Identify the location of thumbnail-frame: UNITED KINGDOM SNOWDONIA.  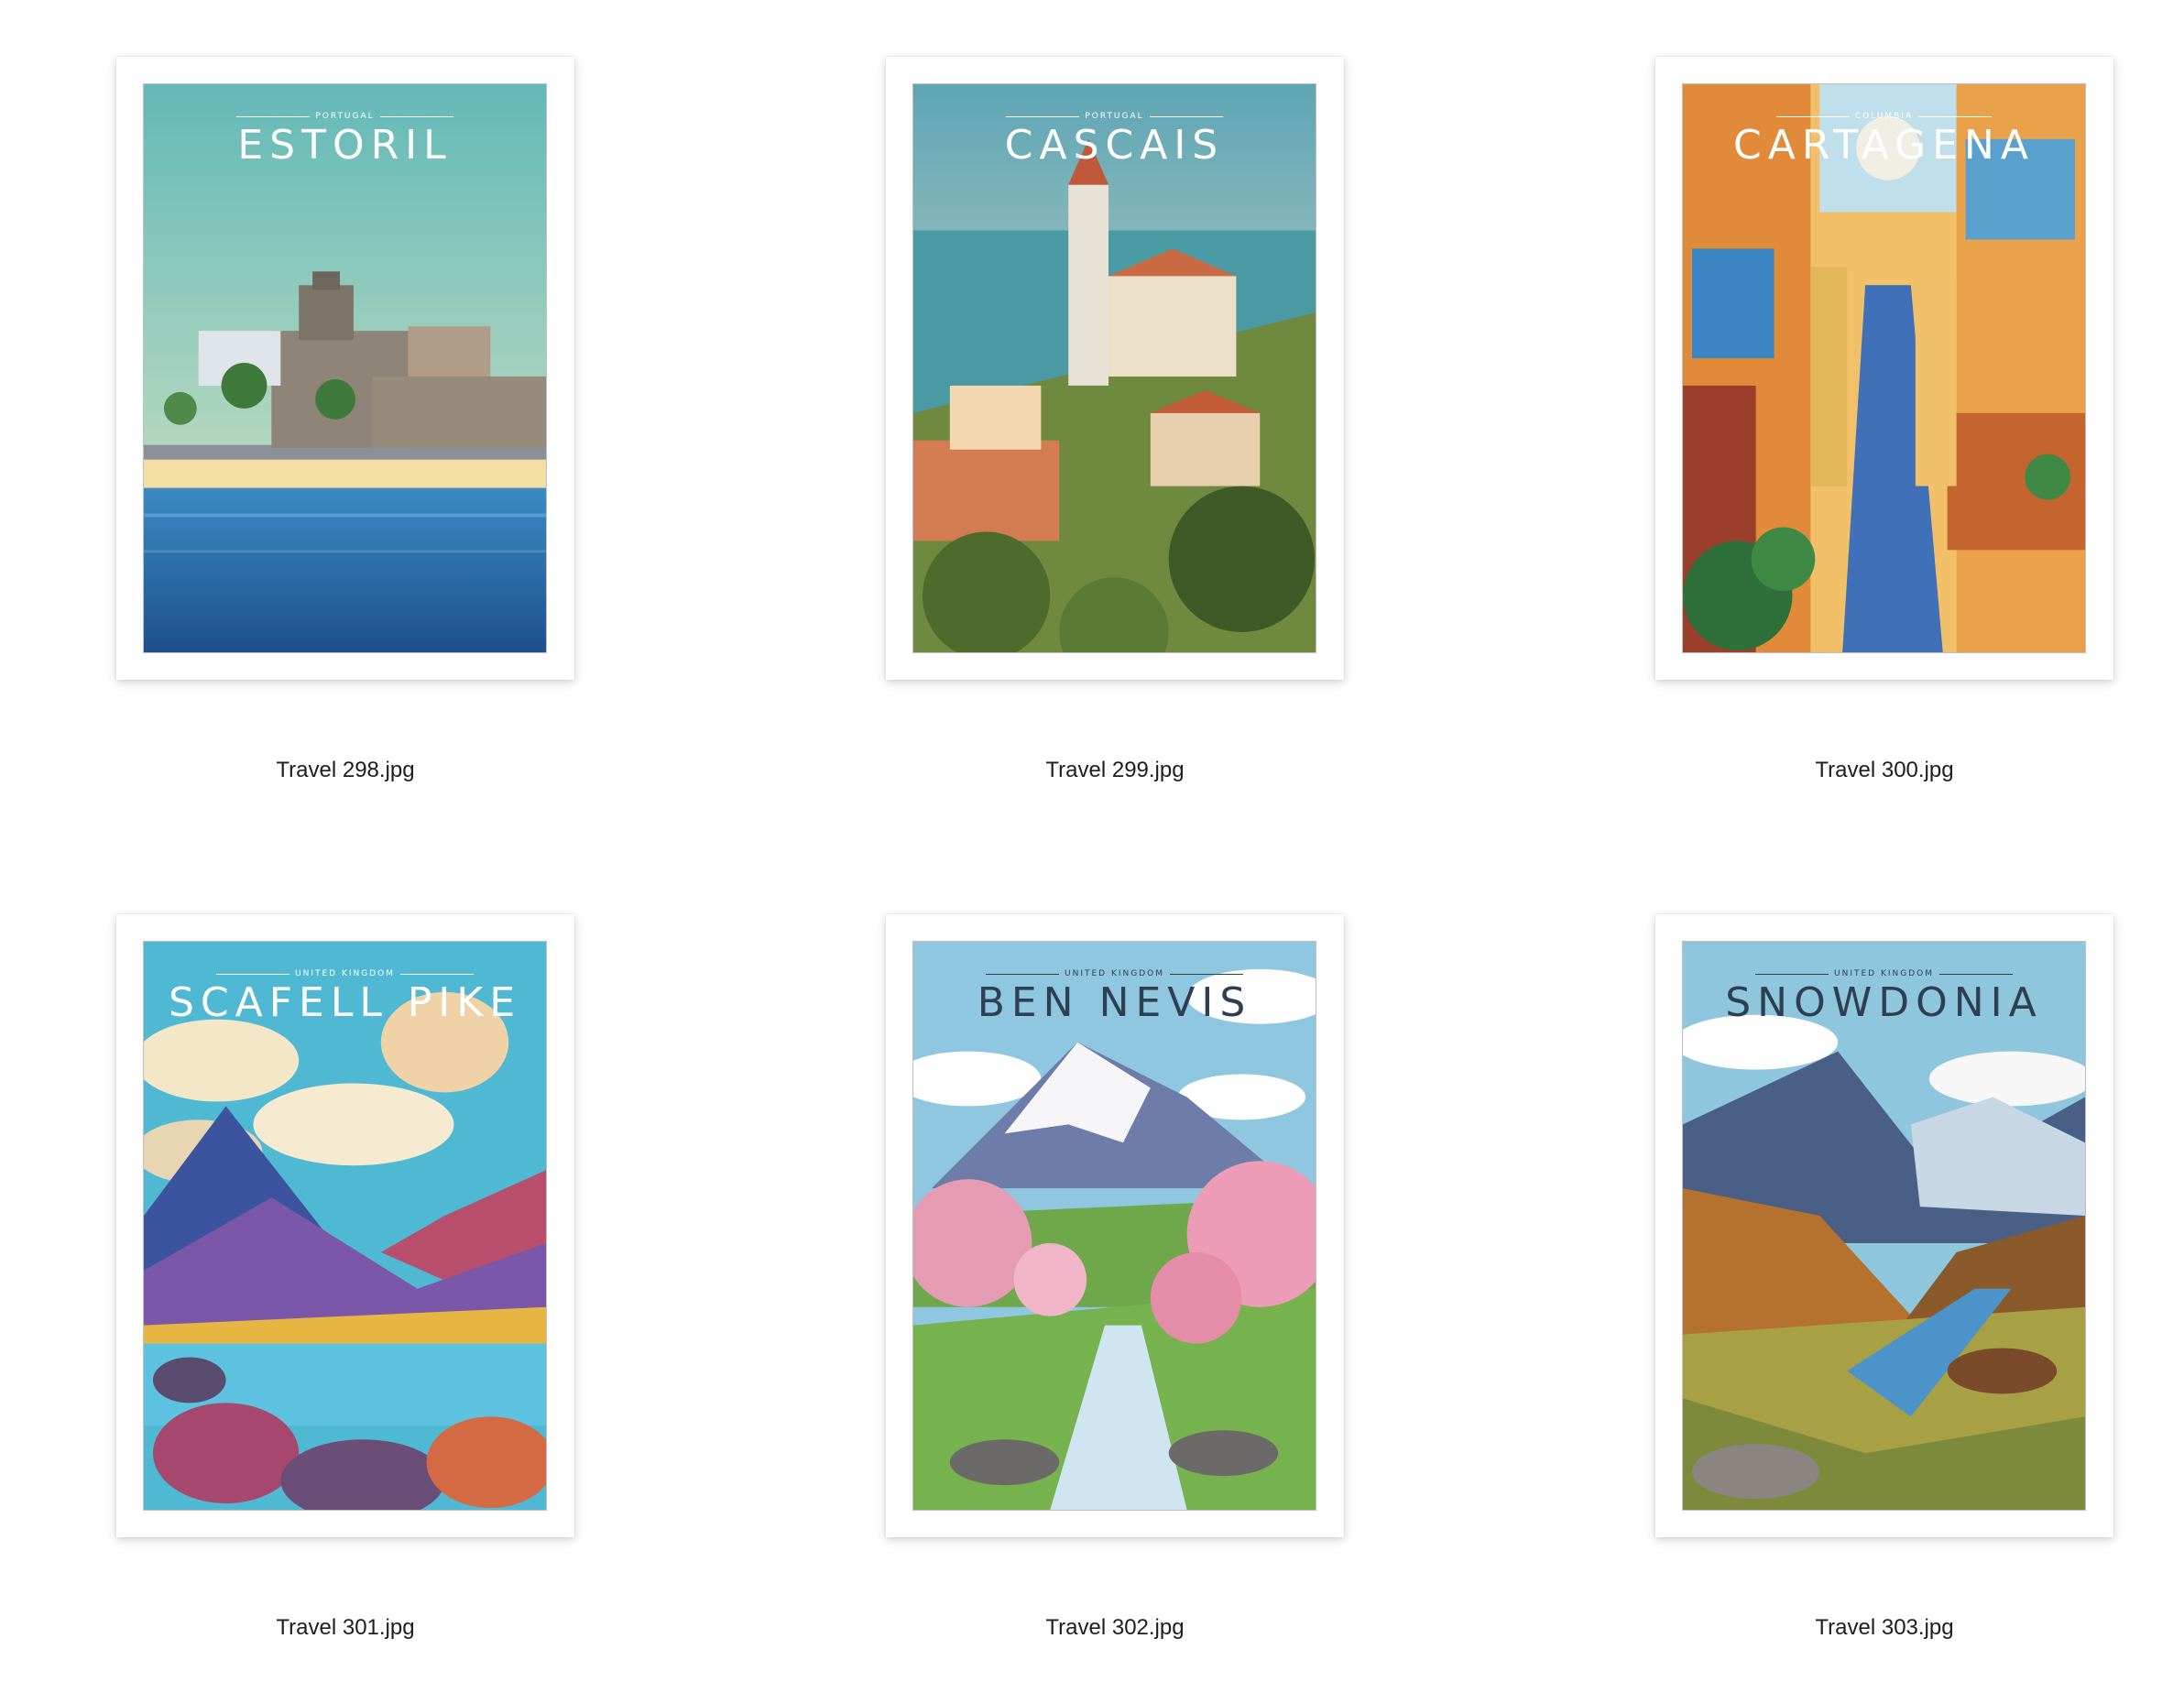
(1884, 1226).